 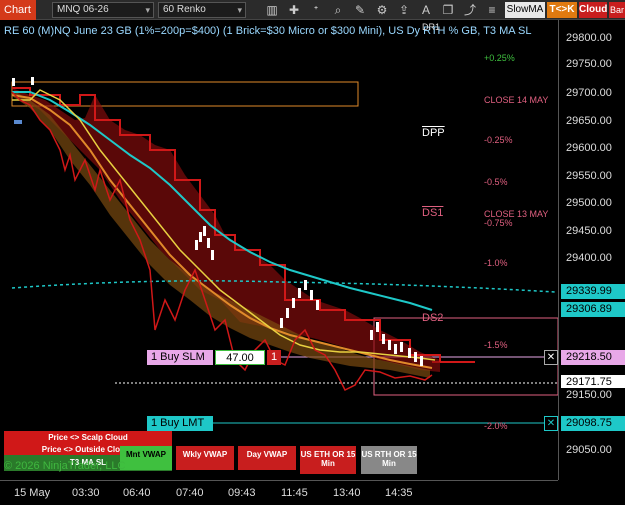 I want to click on instrument-select: MNQ 06-26 ▾, so click(x=103, y=10).